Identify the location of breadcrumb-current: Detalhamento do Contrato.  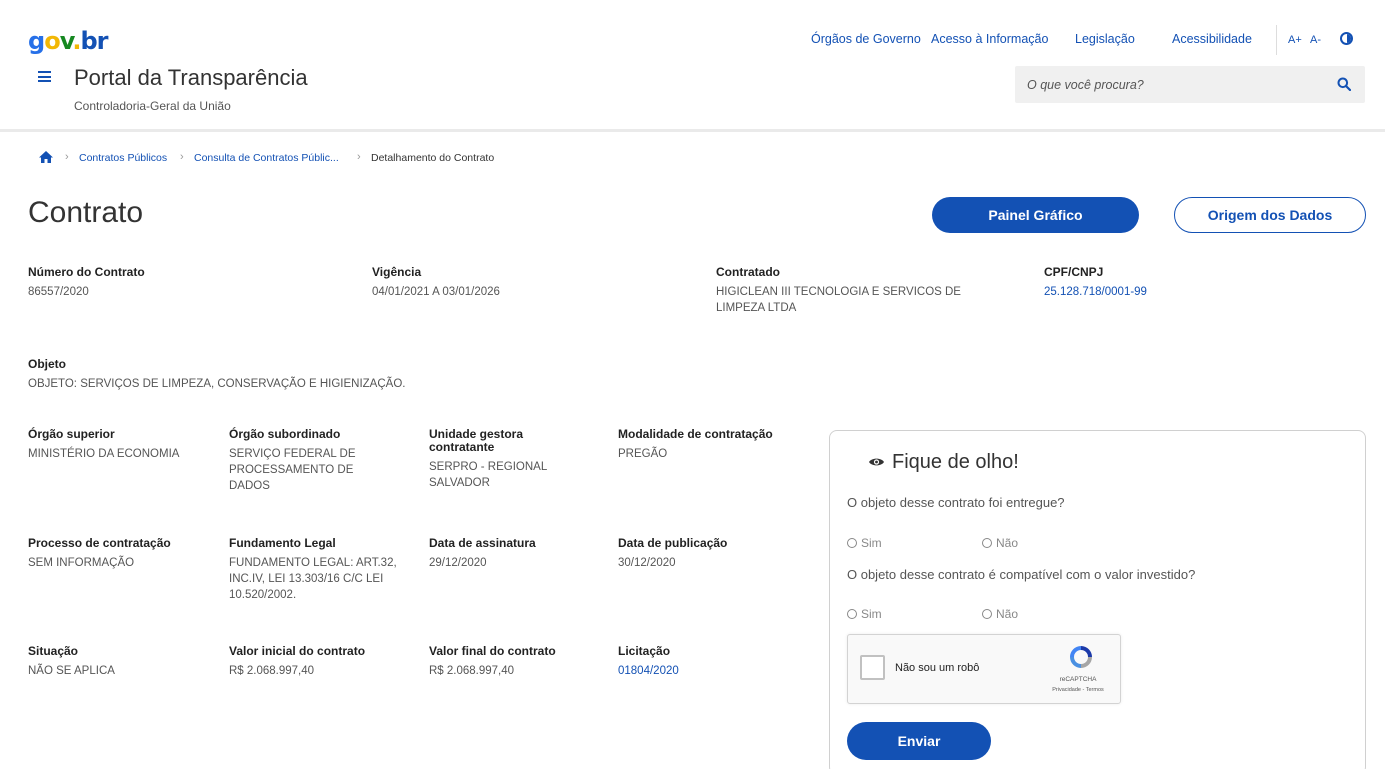
(433, 158).